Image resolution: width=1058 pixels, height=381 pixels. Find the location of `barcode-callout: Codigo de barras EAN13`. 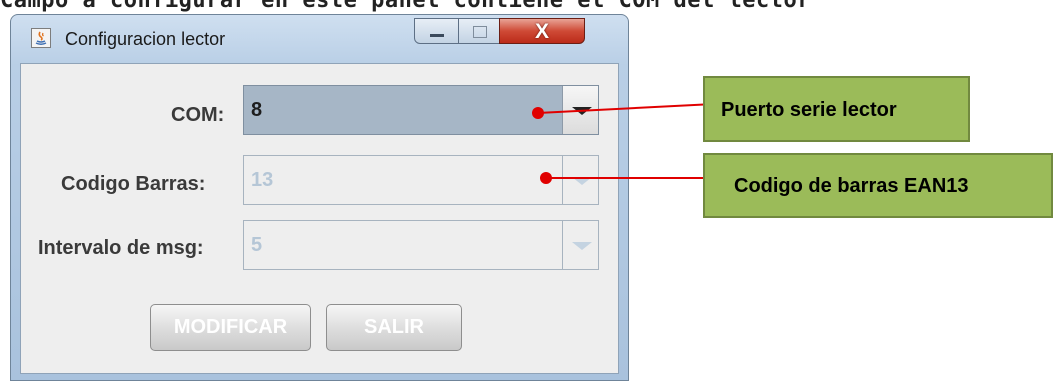

barcode-callout: Codigo de barras EAN13 is located at coordinates (878, 185).